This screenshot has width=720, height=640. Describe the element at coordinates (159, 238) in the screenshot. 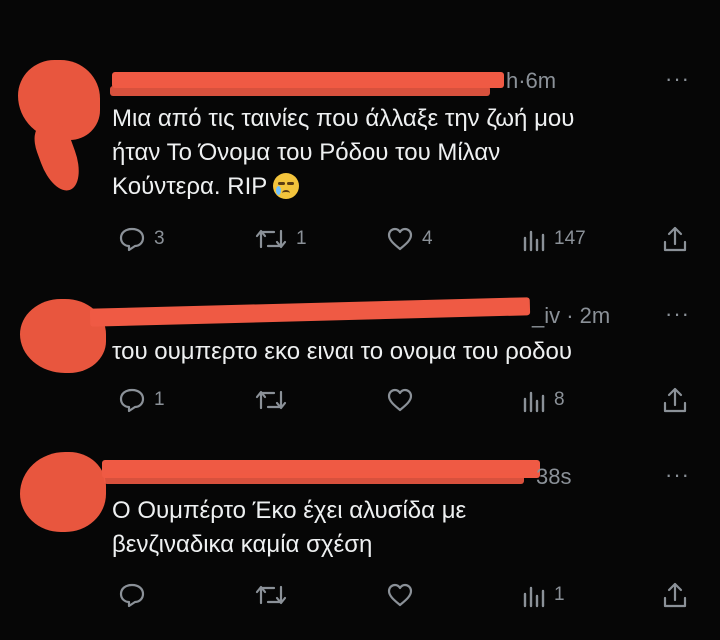

I see `reply-count: 3` at that location.